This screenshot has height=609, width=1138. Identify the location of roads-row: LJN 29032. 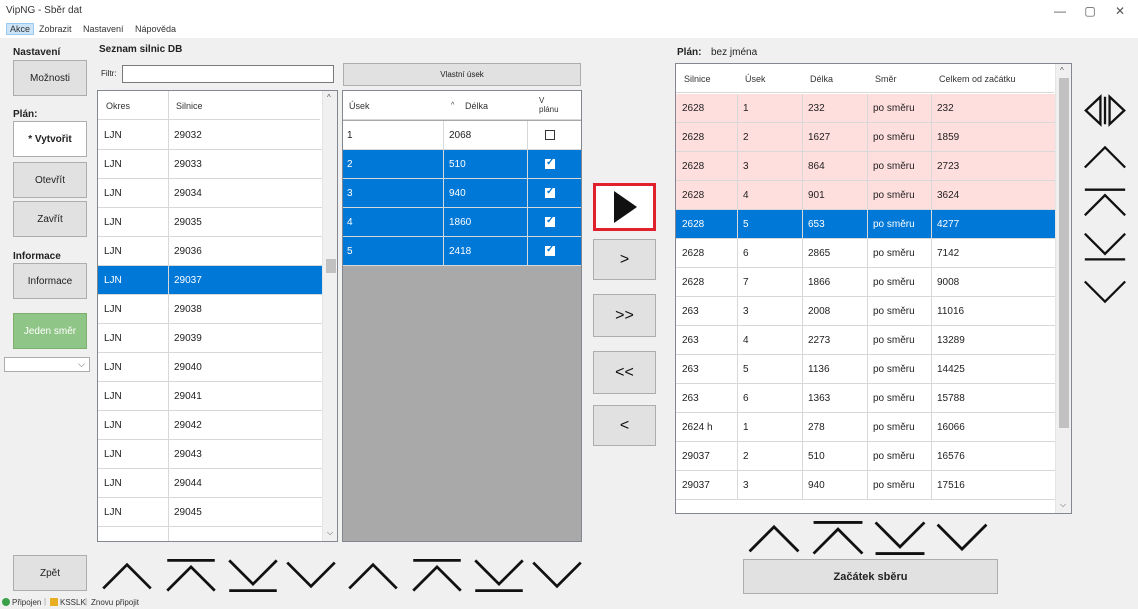
(210, 135).